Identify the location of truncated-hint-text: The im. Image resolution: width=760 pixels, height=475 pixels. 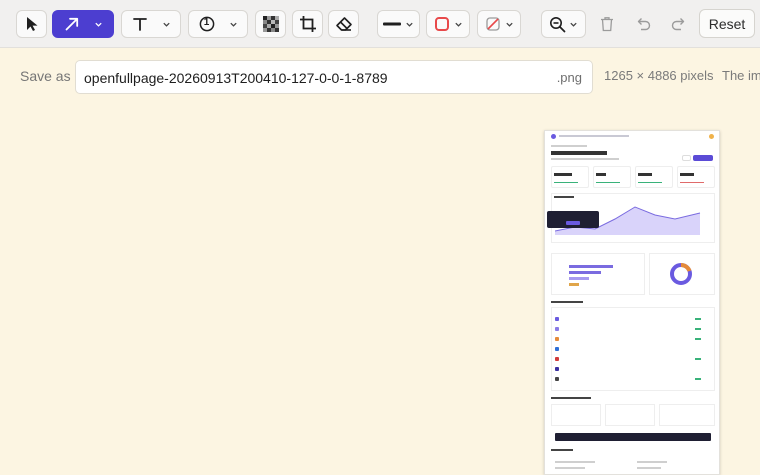
(741, 75).